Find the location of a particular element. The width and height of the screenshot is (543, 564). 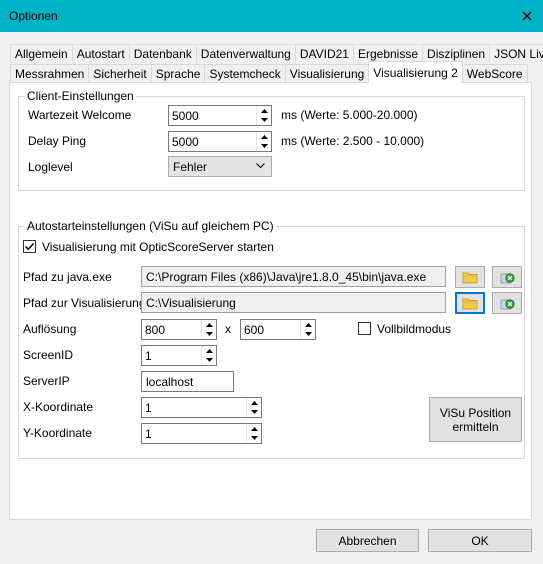

clear-java-button is located at coordinates (507, 277).